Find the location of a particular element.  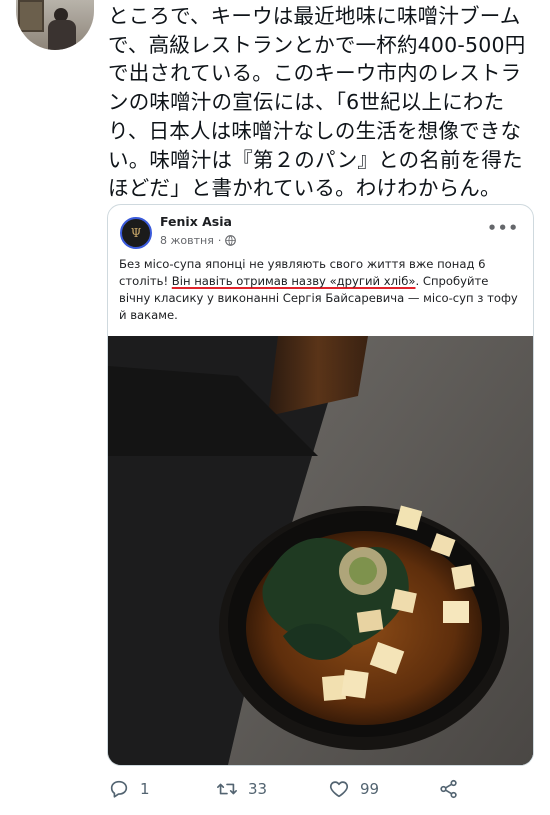

author-avatar is located at coordinates (55, 25).